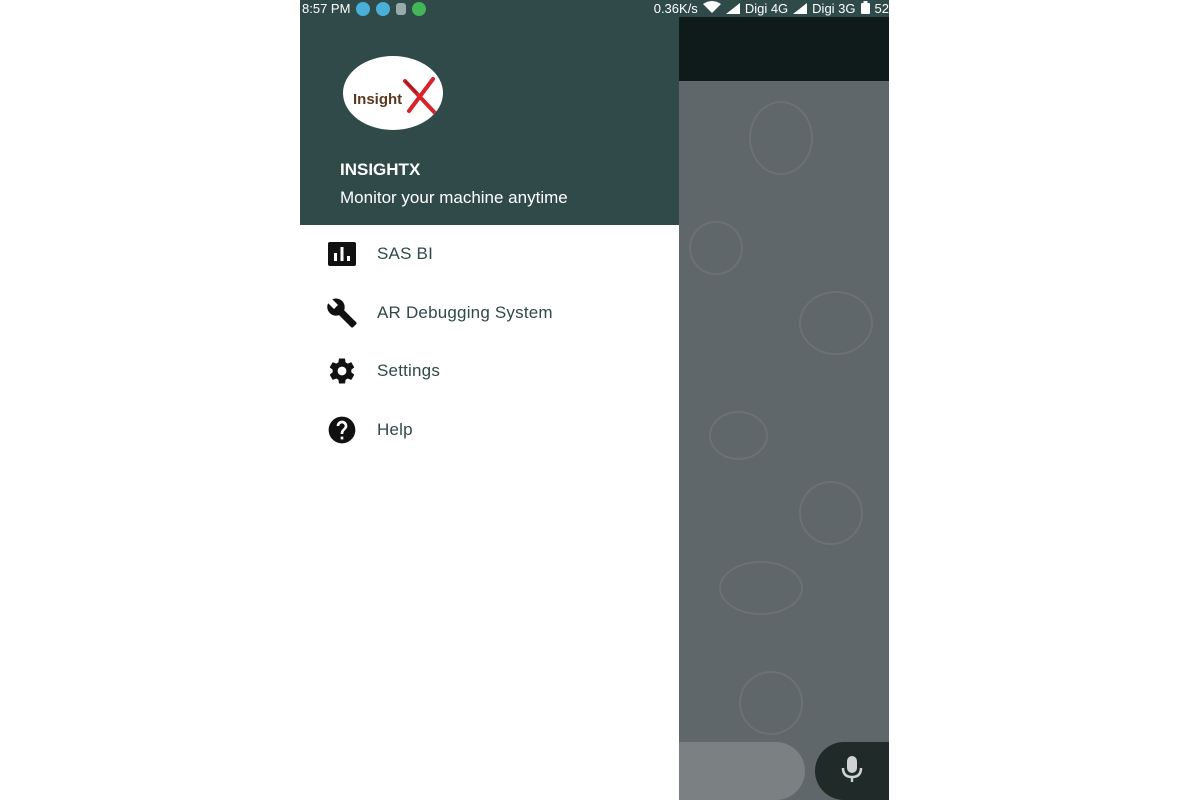 Image resolution: width=1200 pixels, height=800 pixels. Describe the element at coordinates (342, 371) in the screenshot. I see `gear-icon` at that location.